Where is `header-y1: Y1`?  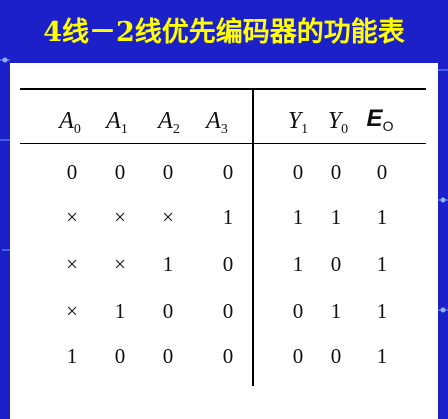 header-y1: Y1 is located at coordinates (298, 122).